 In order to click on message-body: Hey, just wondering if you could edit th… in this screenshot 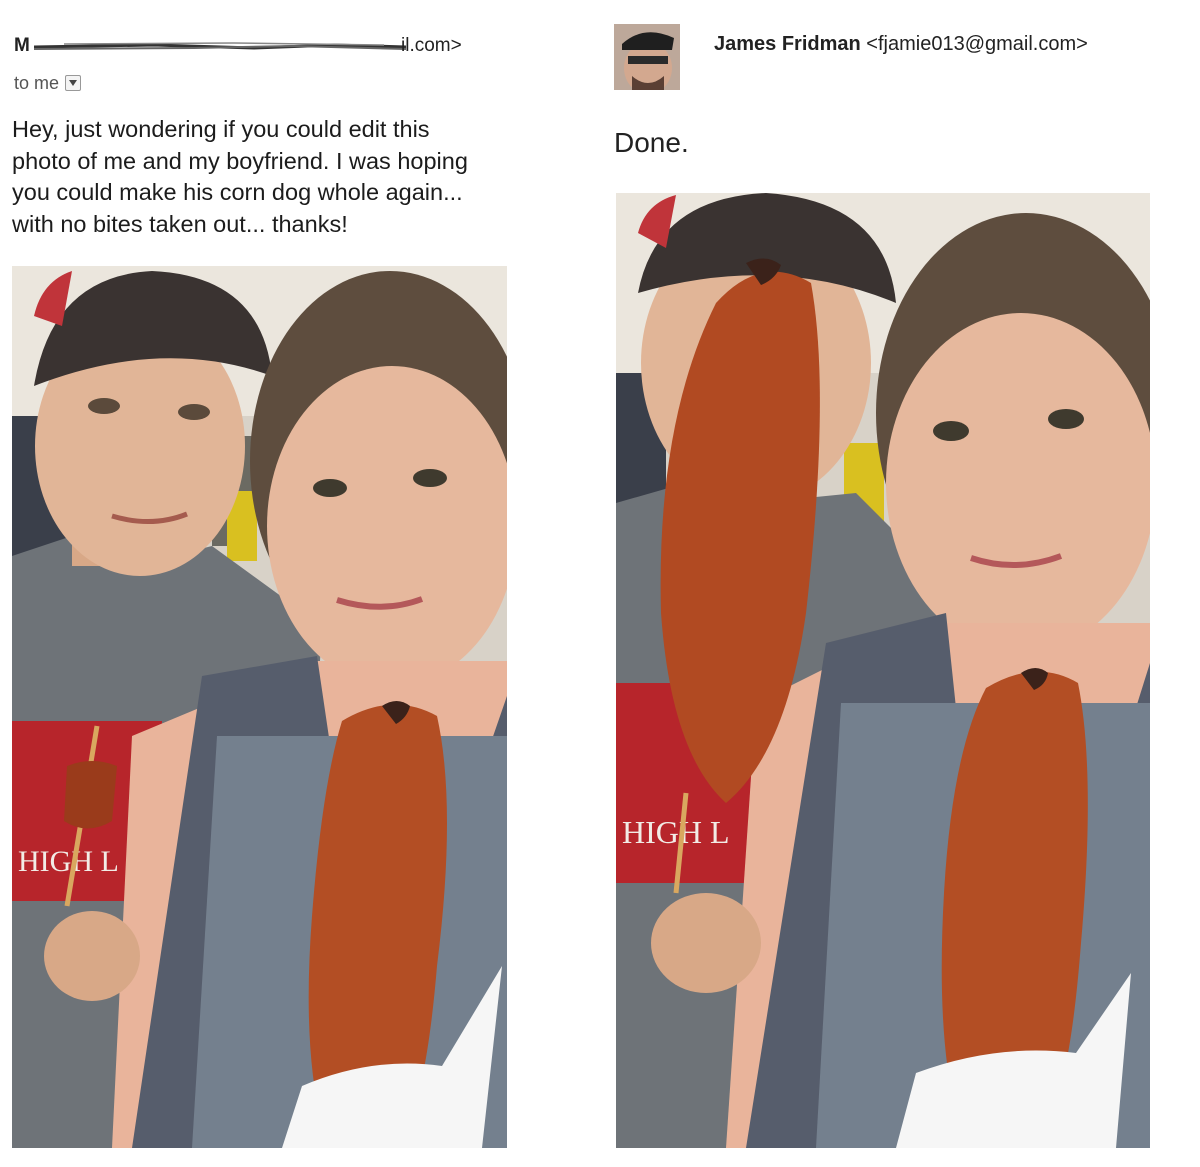, I will do `click(302, 177)`.